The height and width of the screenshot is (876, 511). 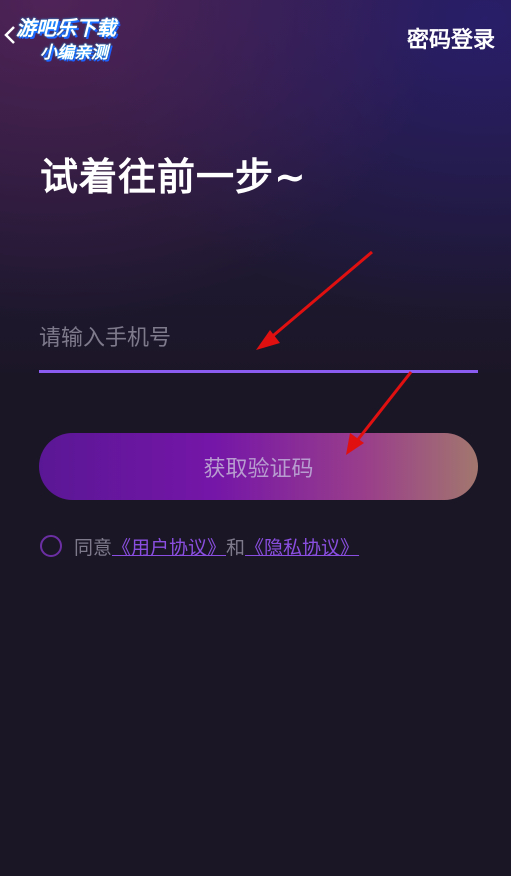 I want to click on get-verification-code-button: 获取验证码, so click(x=258, y=466).